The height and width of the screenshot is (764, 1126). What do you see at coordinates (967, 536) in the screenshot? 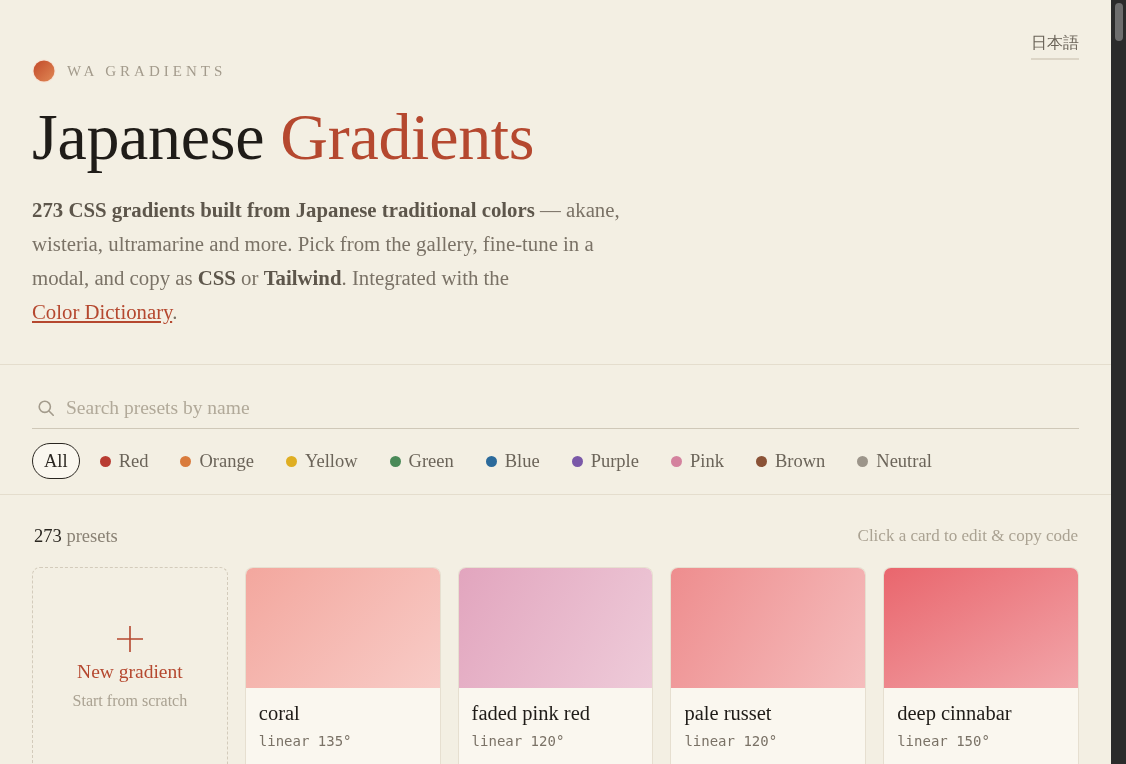
I see `hint-text: Click a card to edit & copy code` at bounding box center [967, 536].